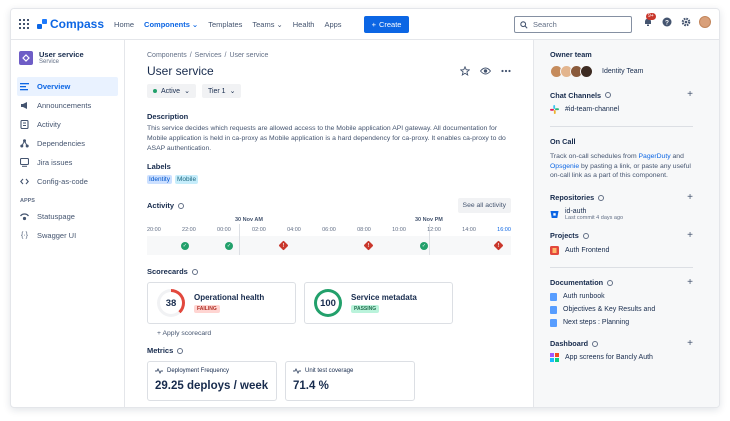 The width and height of the screenshot is (730, 421). I want to click on sidebar-item-overview: Overview, so click(67, 86).